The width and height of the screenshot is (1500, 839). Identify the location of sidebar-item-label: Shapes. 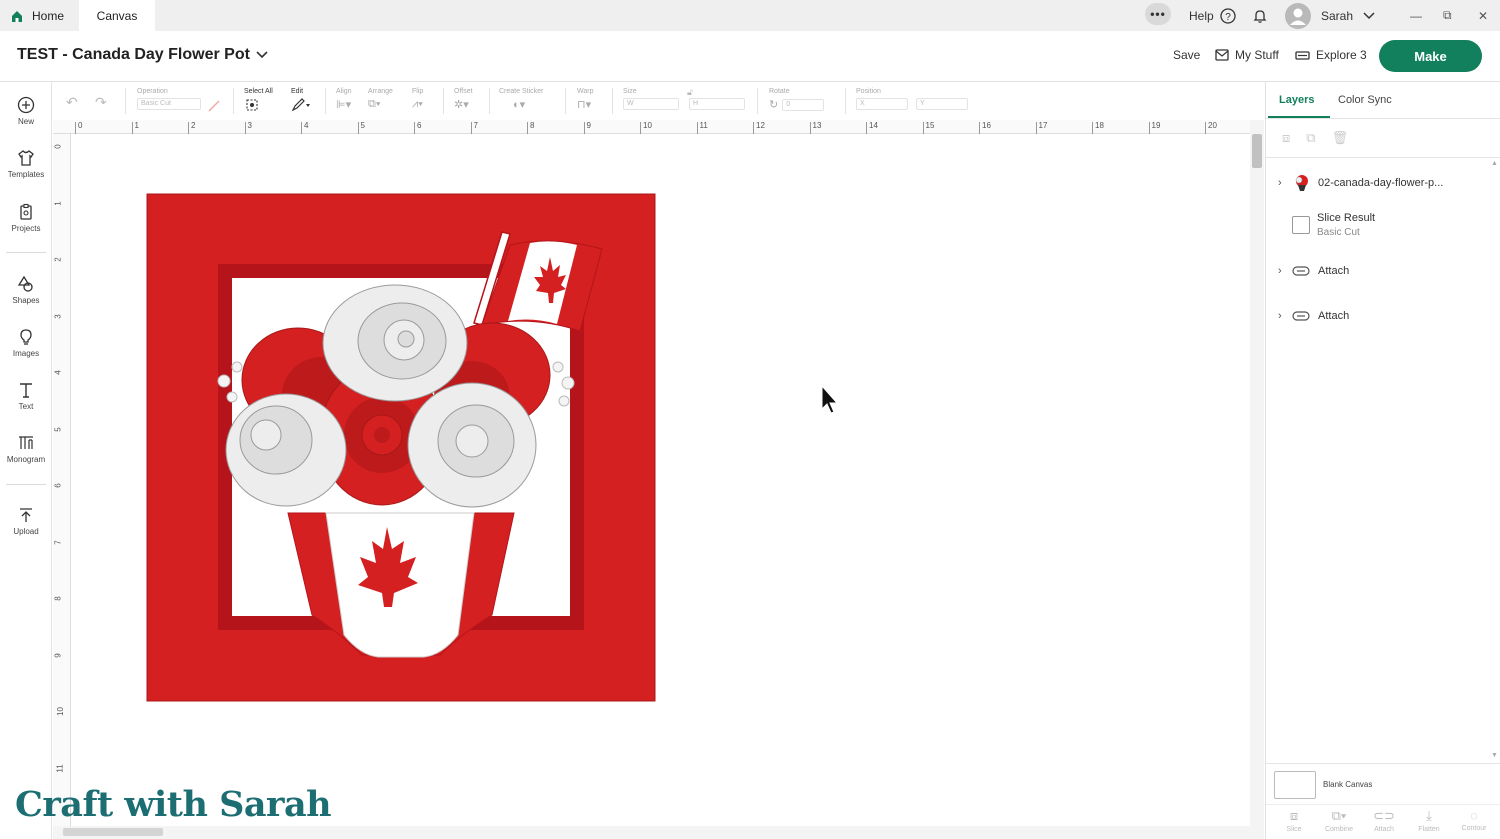
(26, 300).